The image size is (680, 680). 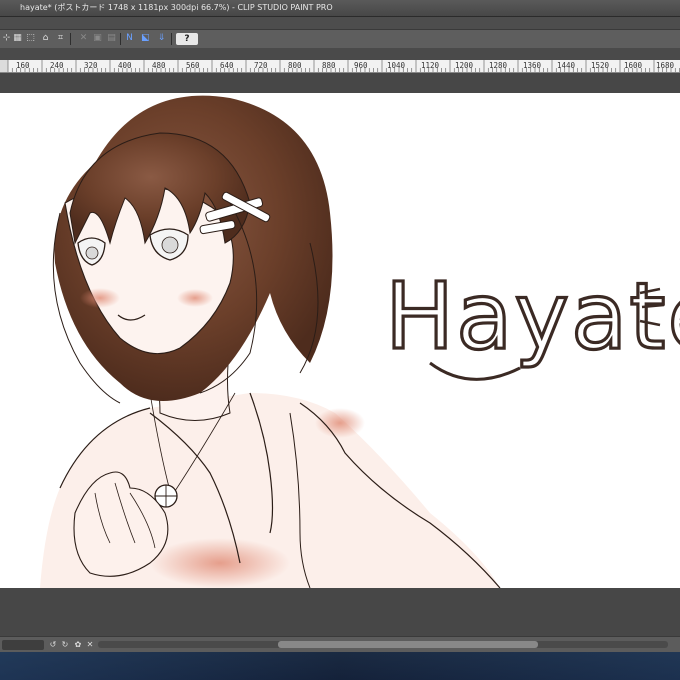 I want to click on ruler-label: 1040, so click(x=396, y=65).